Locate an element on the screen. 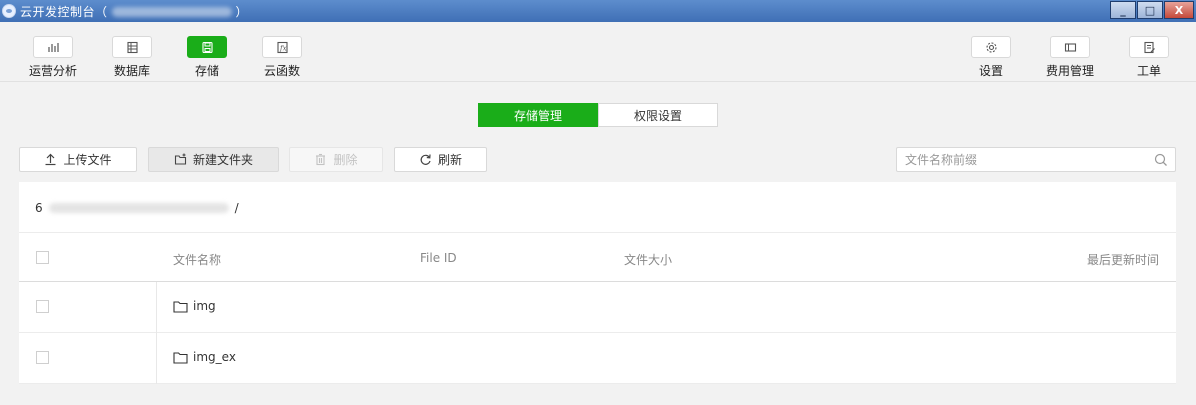  window-controls: _ □ X is located at coordinates (1152, 10).